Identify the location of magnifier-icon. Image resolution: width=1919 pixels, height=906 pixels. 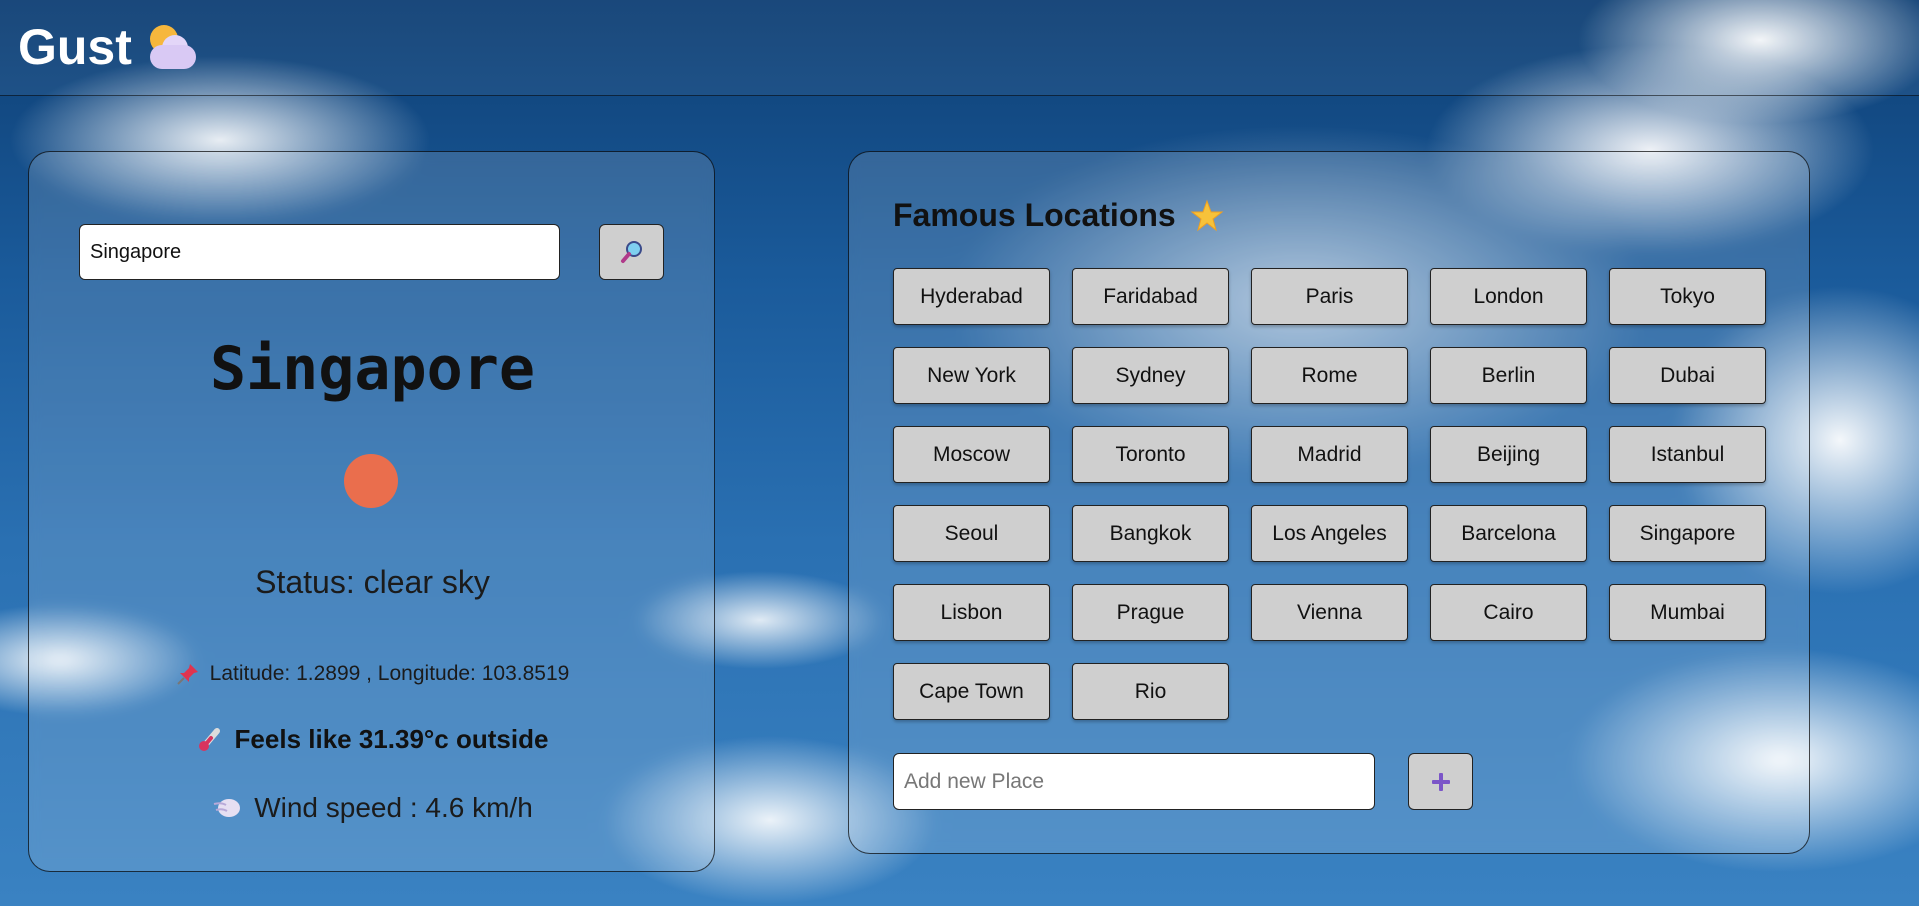
(631, 252).